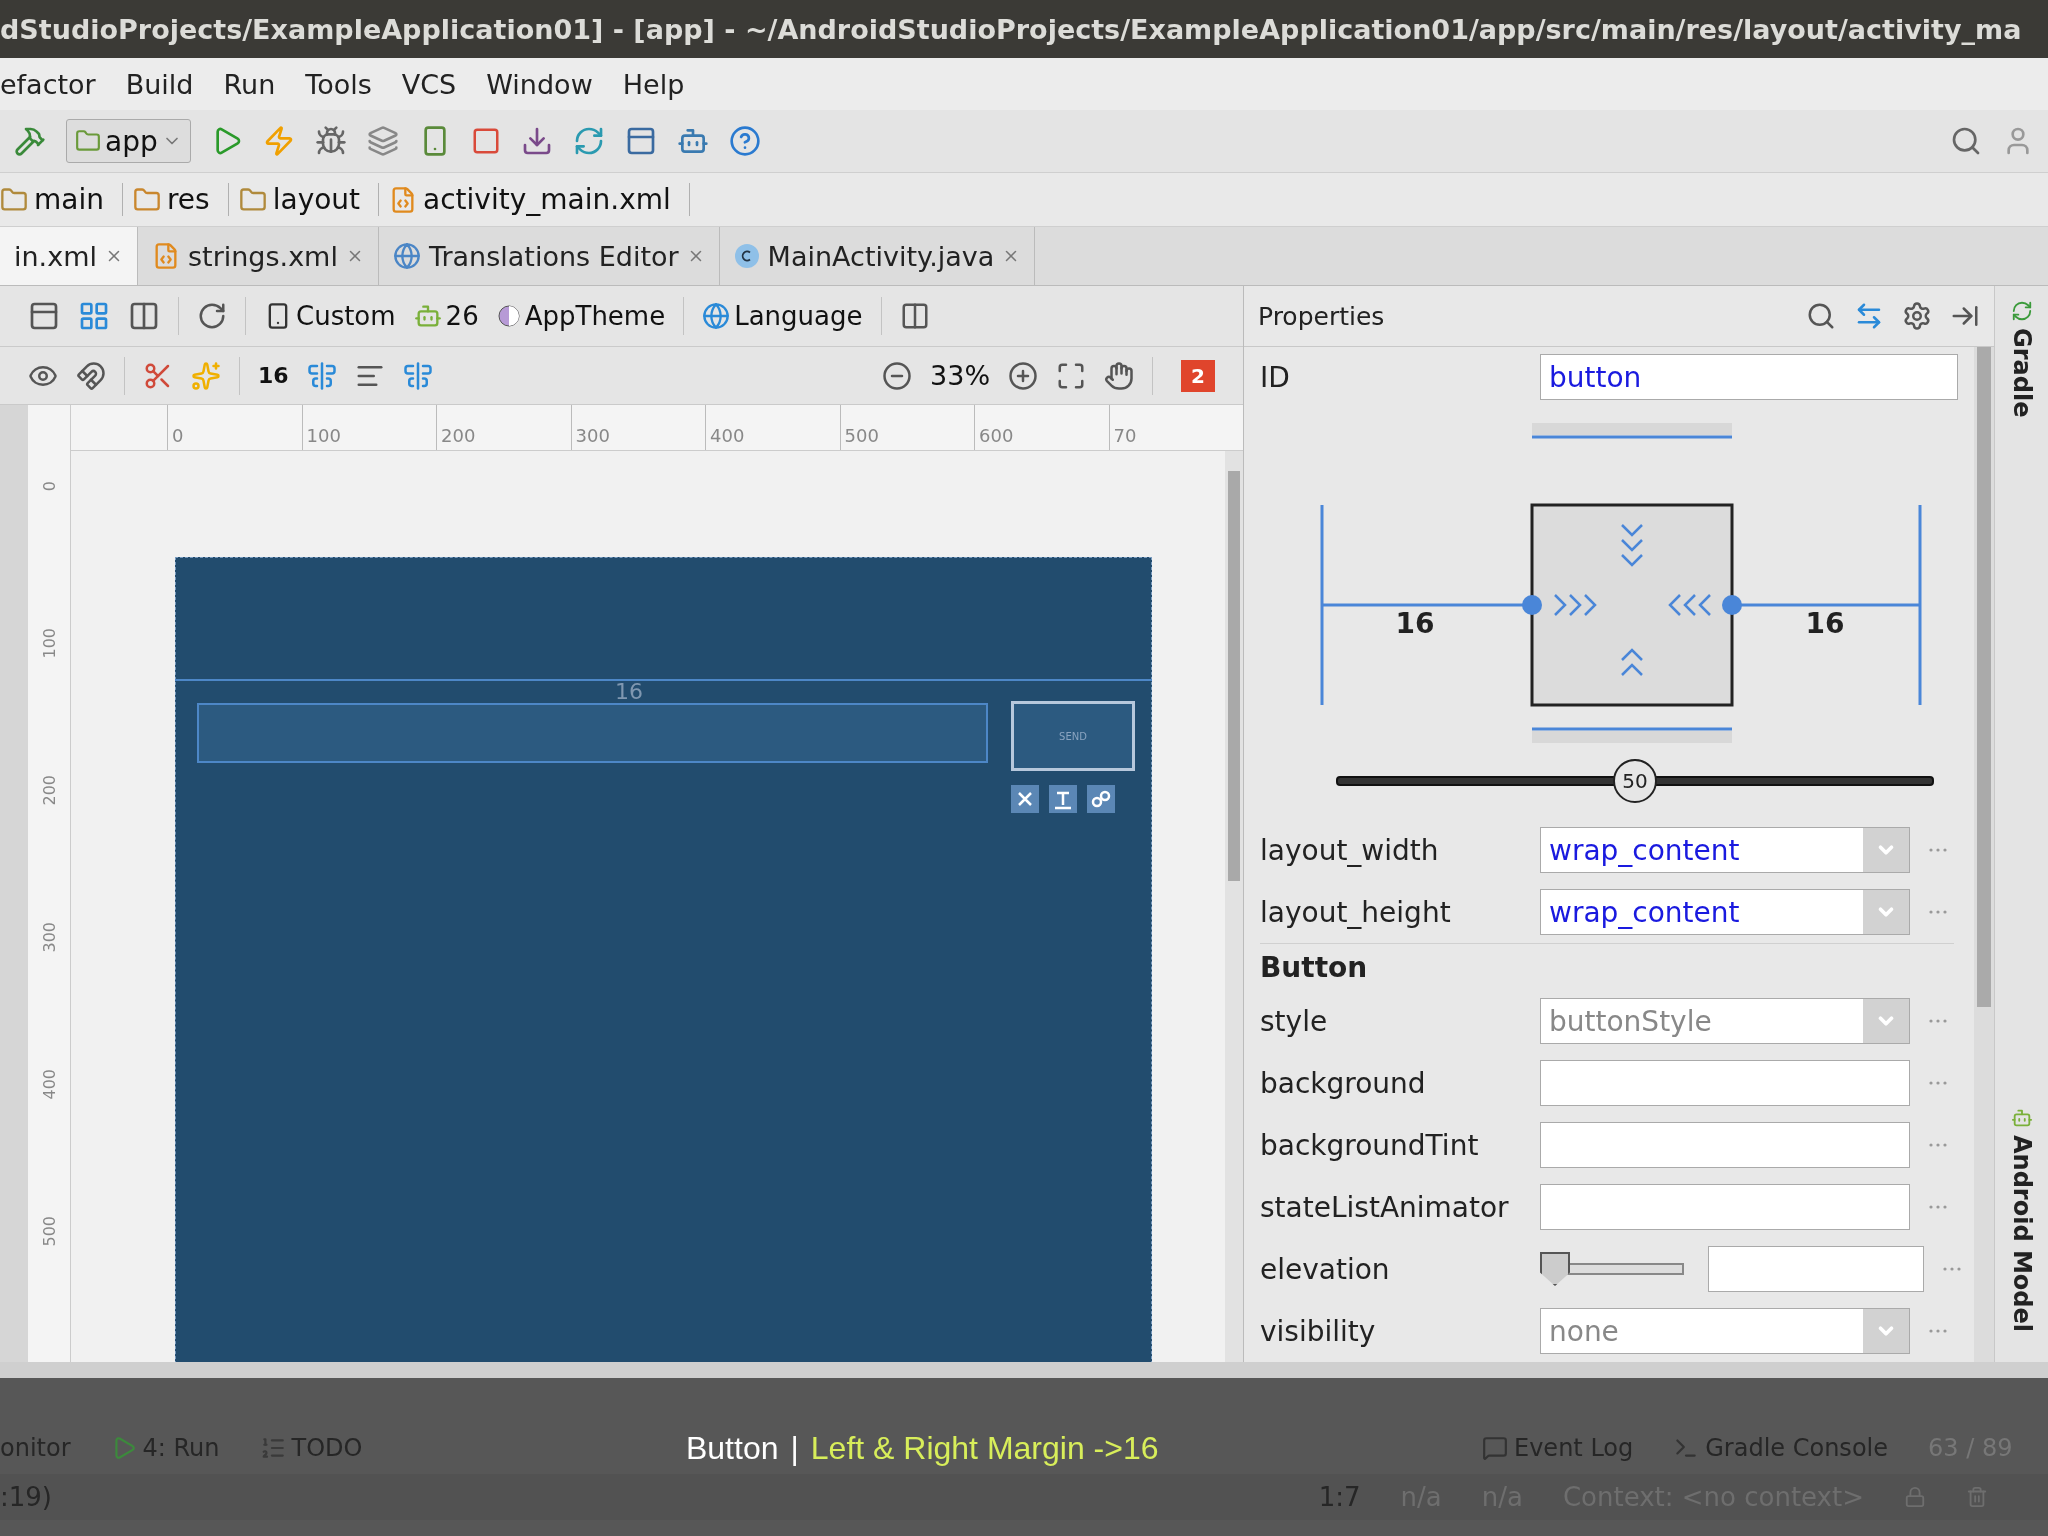 The height and width of the screenshot is (1536, 2048). Describe the element at coordinates (321, 375) in the screenshot. I see `pack-icon` at that location.